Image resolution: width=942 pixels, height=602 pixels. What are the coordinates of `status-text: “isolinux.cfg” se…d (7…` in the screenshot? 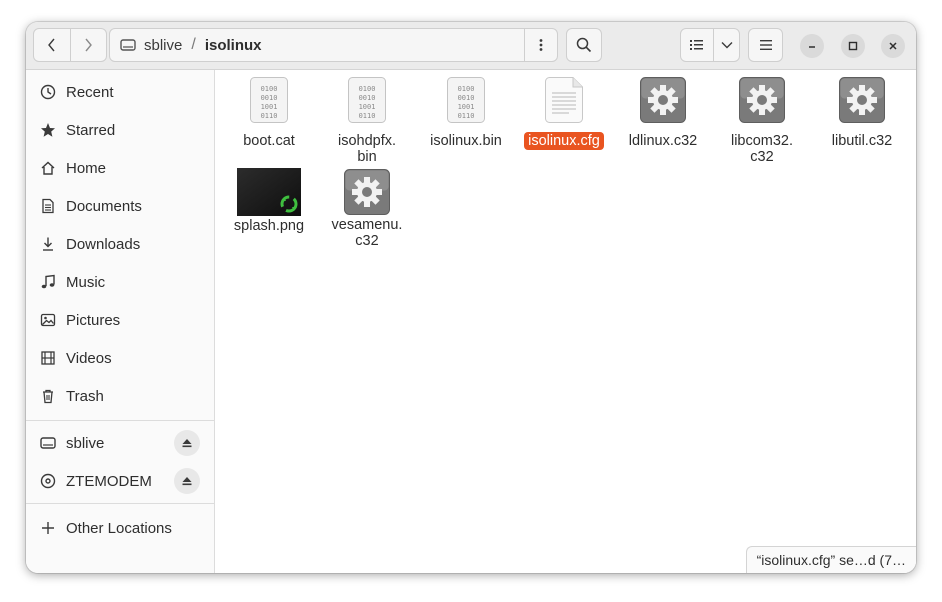 It's located at (831, 560).